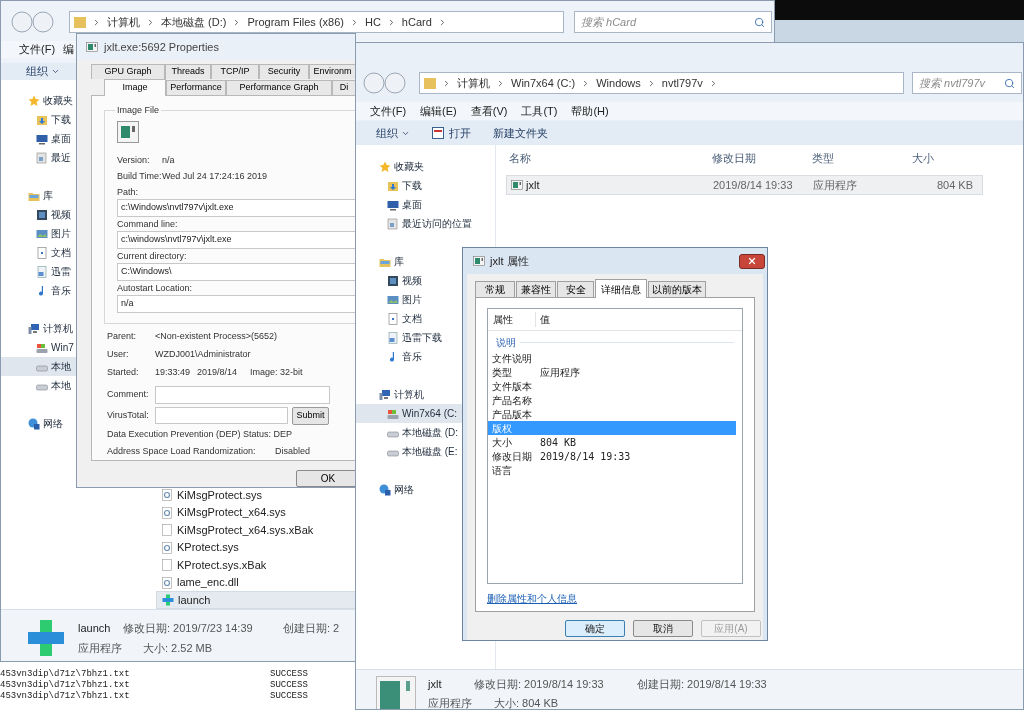 The height and width of the screenshot is (710, 1024). I want to click on close-button, so click(752, 261).